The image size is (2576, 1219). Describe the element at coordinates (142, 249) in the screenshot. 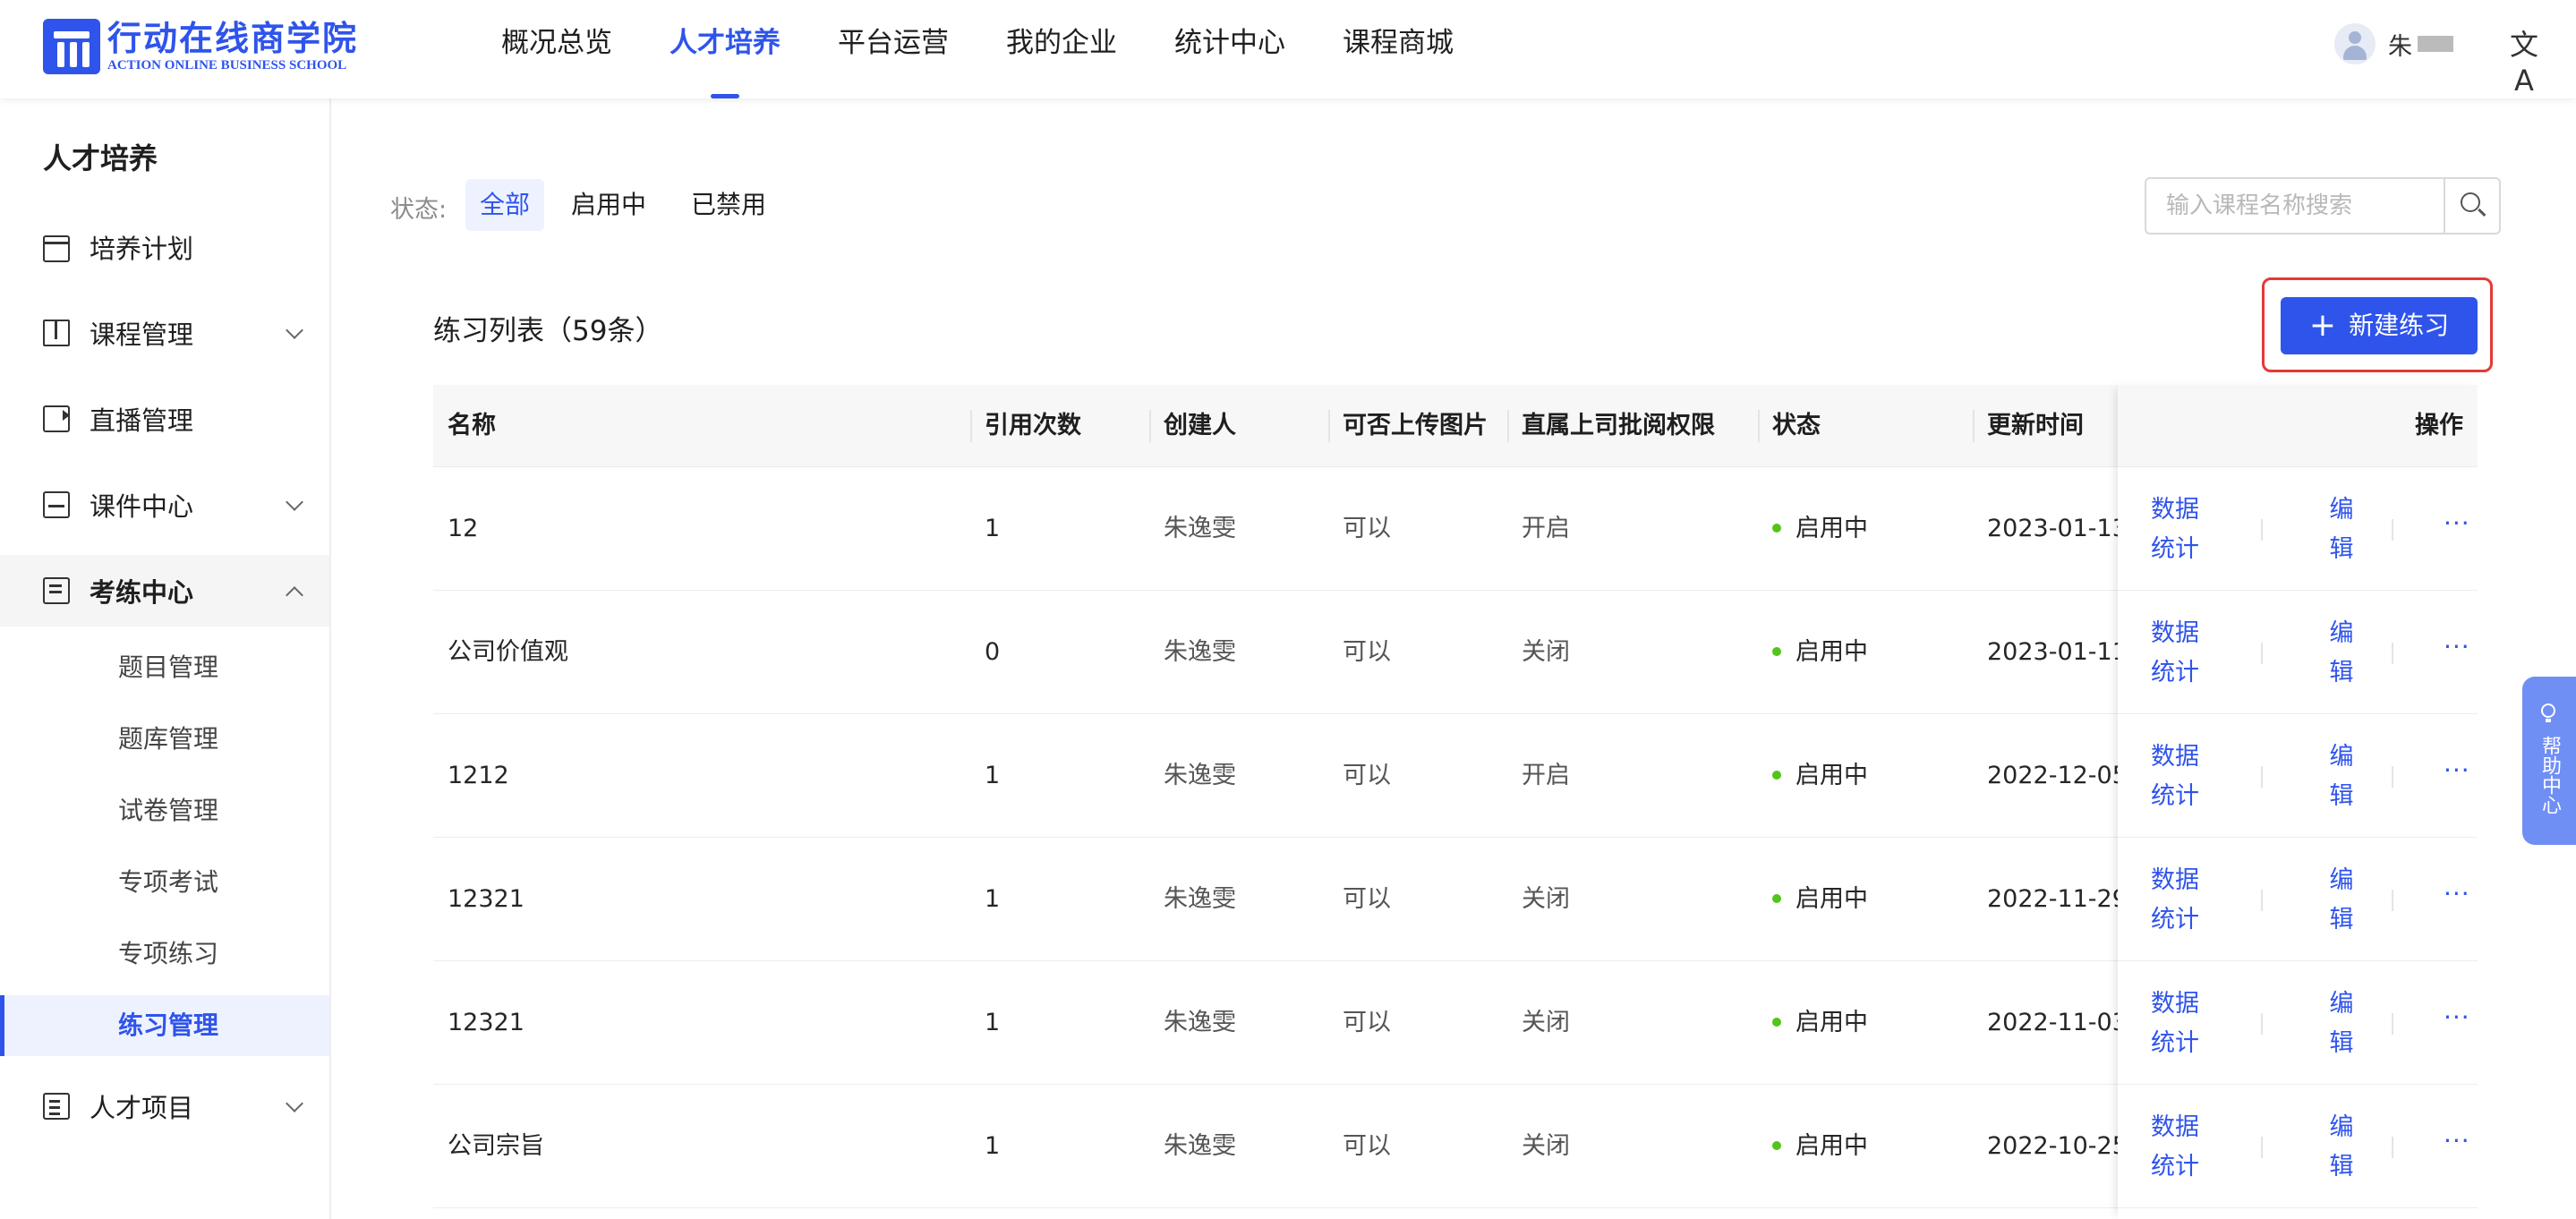

I see `sidebar-item-label: 培养计划` at that location.